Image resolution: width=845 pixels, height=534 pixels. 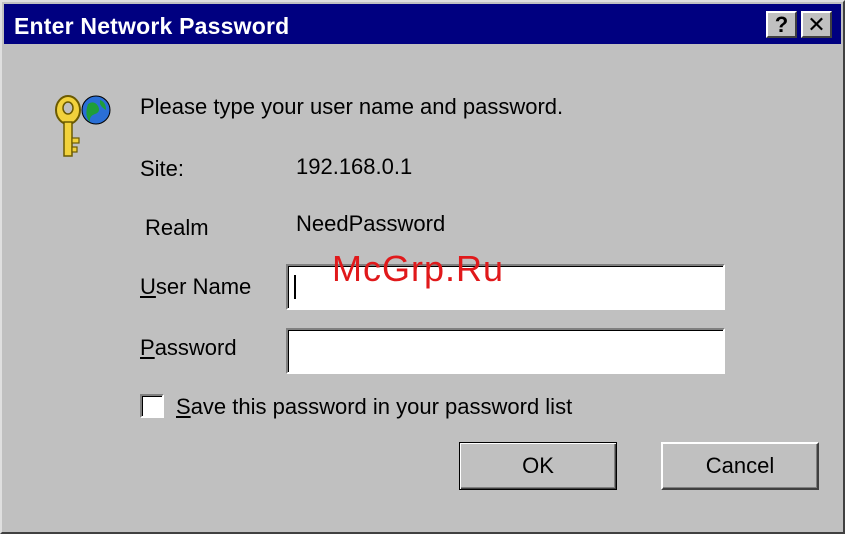 I want to click on password-label-rest: assword, so click(x=195, y=347).